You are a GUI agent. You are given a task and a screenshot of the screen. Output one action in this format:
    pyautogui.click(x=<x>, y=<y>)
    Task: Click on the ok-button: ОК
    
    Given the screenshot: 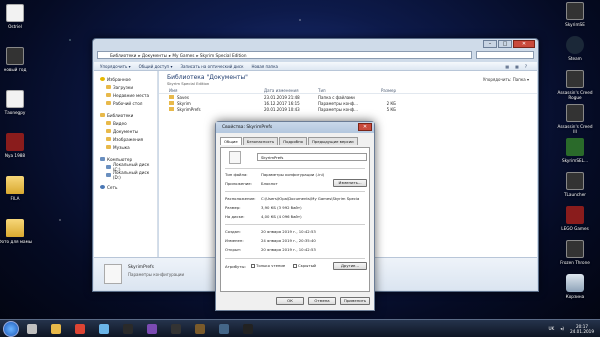 What is the action you would take?
    pyautogui.click(x=290, y=301)
    